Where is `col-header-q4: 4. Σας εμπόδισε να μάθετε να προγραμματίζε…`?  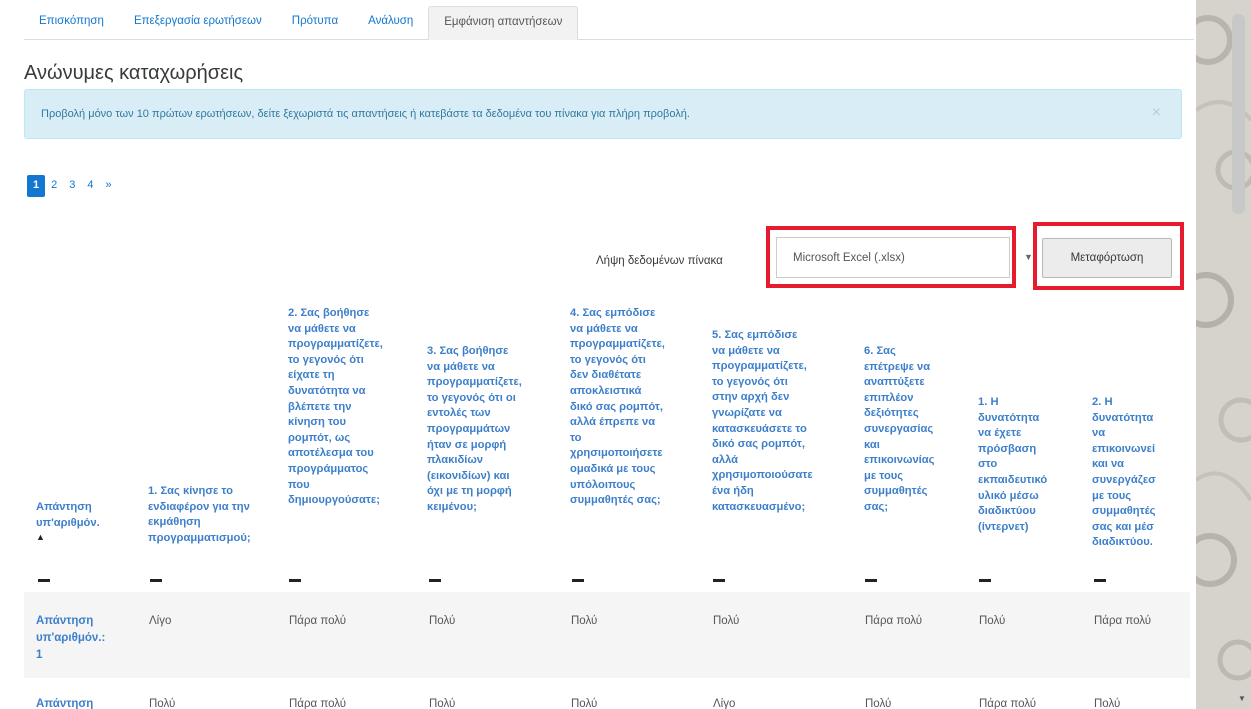
col-header-q4: 4. Σας εμπόδισε να μάθετε να προγραμματίζε… is located at coordinates (637, 407).